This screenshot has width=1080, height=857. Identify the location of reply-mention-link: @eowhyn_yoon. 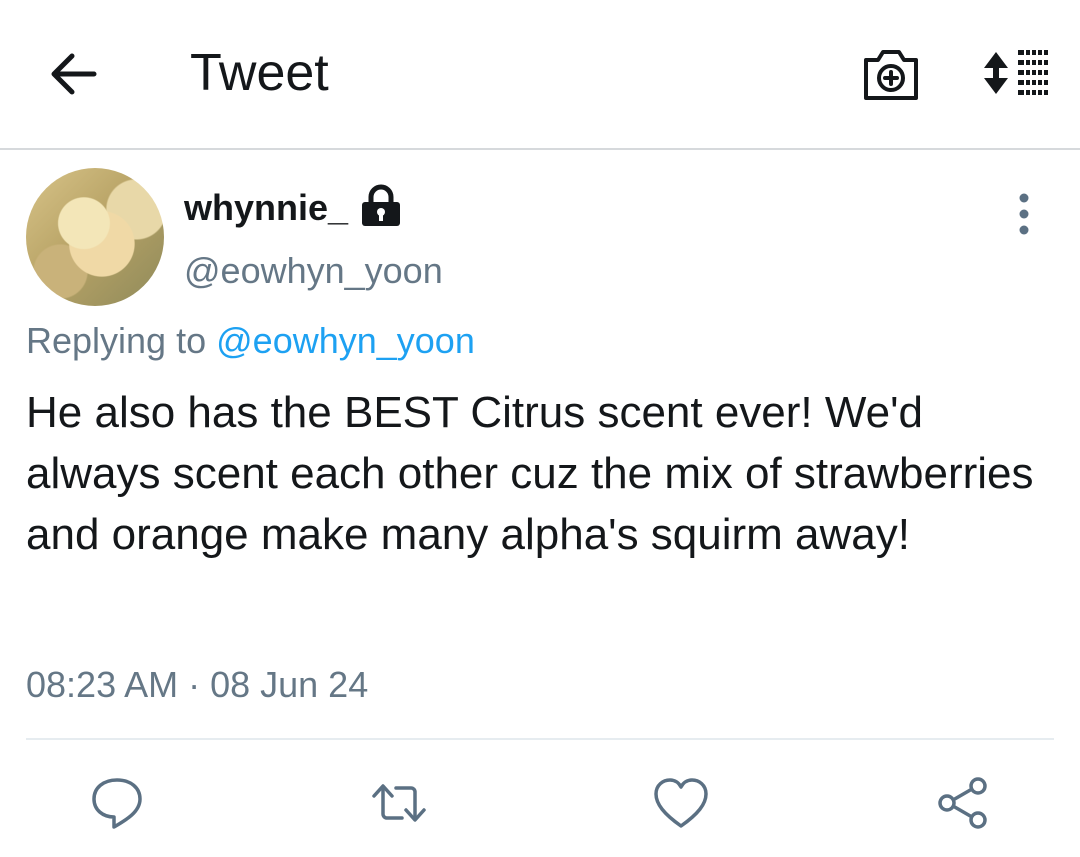
(345, 340).